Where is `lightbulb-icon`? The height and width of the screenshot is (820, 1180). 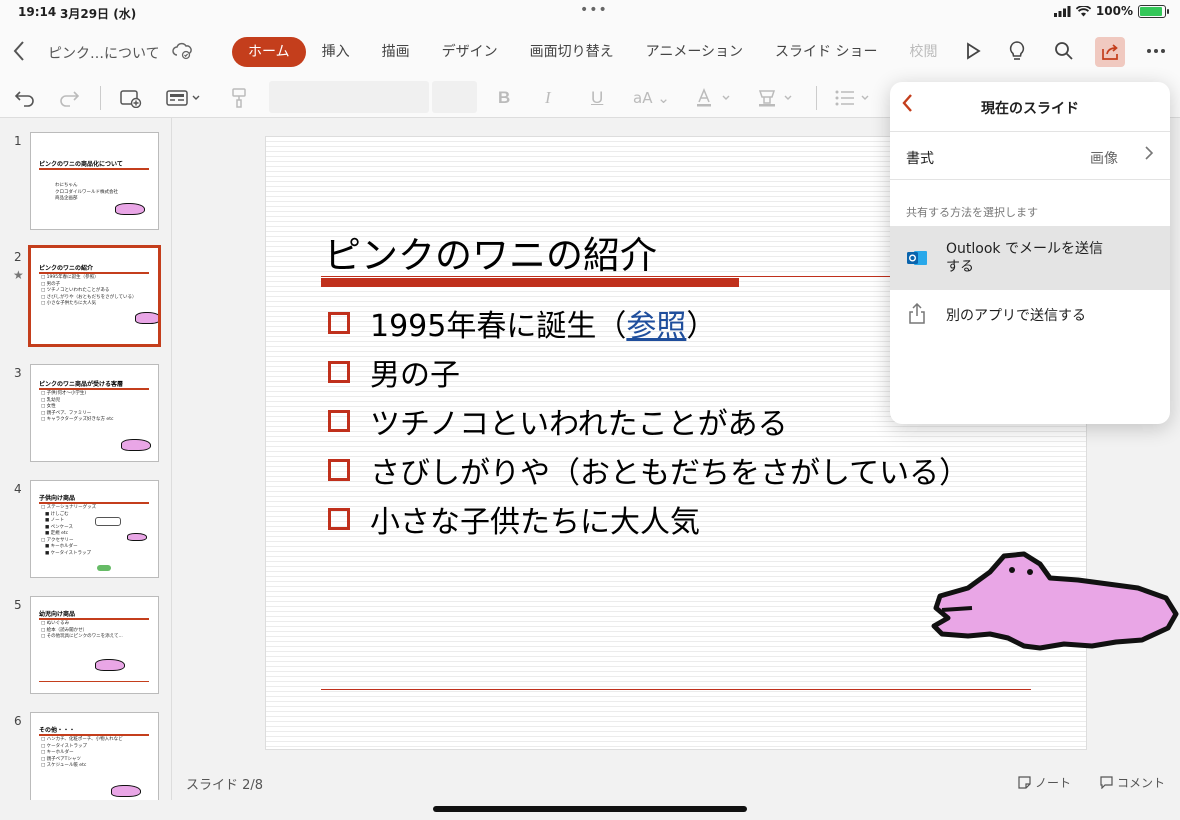
lightbulb-icon is located at coordinates (1017, 51).